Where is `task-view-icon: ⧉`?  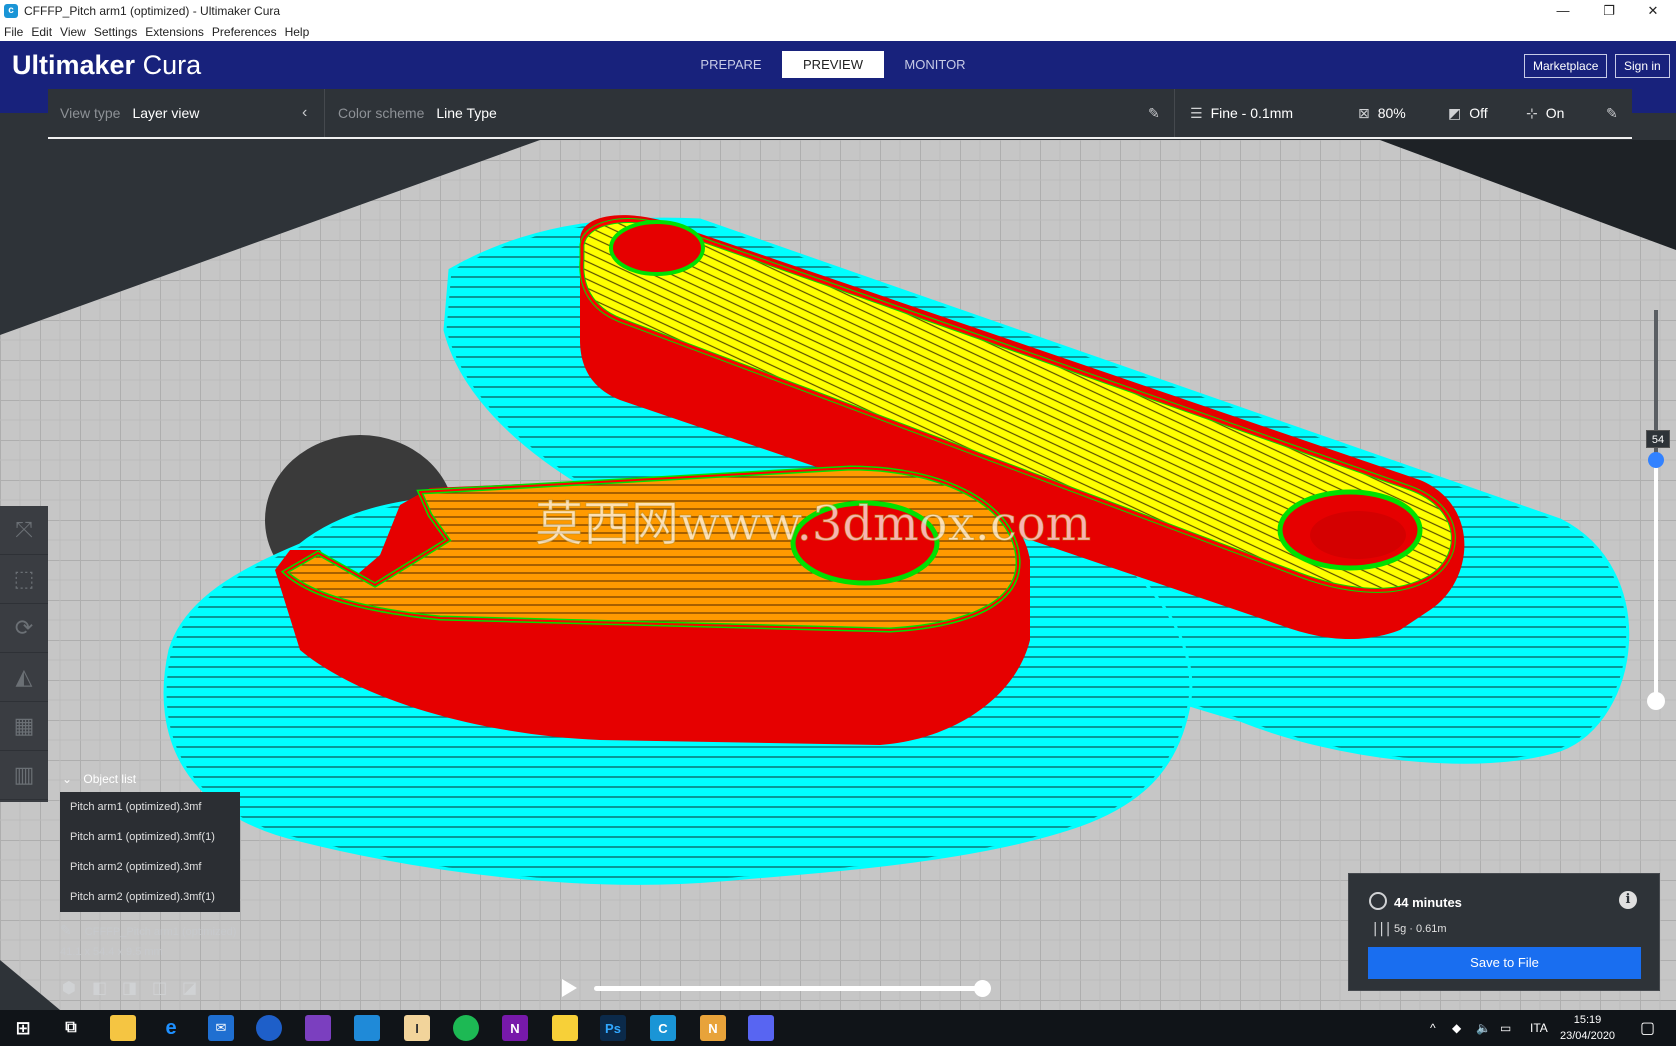 task-view-icon: ⧉ is located at coordinates (71, 1028).